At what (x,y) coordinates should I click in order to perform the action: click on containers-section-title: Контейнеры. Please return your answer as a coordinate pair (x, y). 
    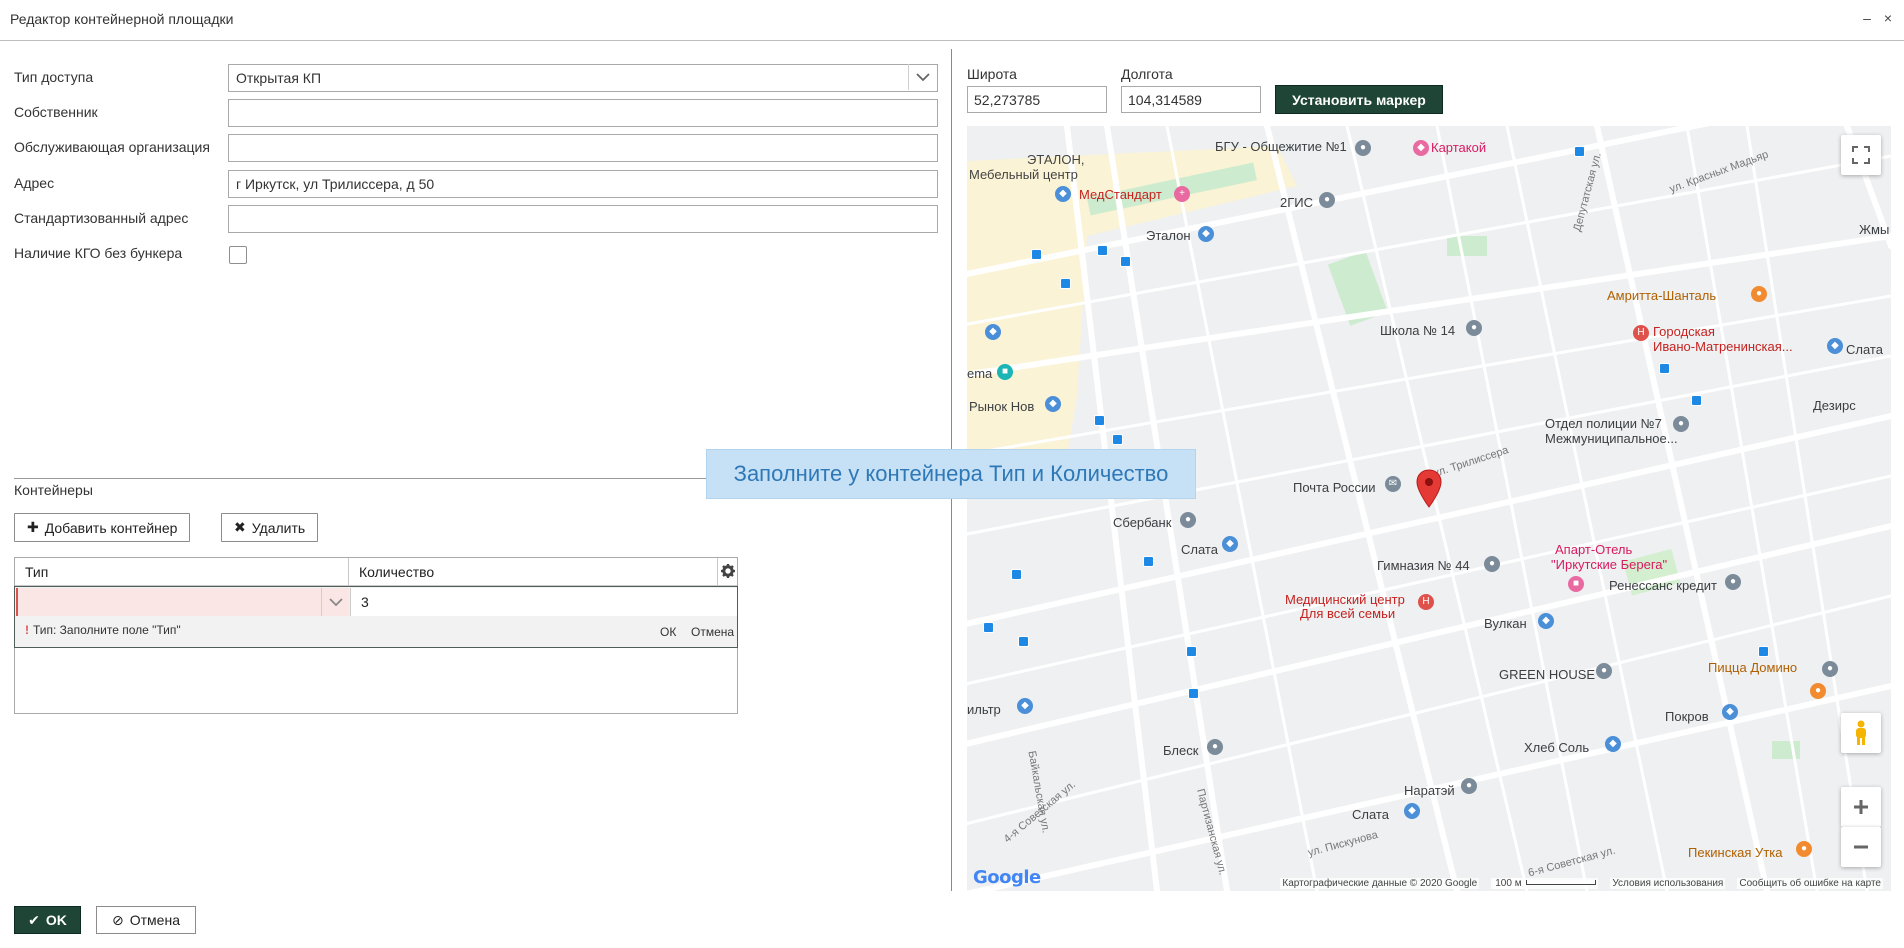
    Looking at the image, I should click on (53, 490).